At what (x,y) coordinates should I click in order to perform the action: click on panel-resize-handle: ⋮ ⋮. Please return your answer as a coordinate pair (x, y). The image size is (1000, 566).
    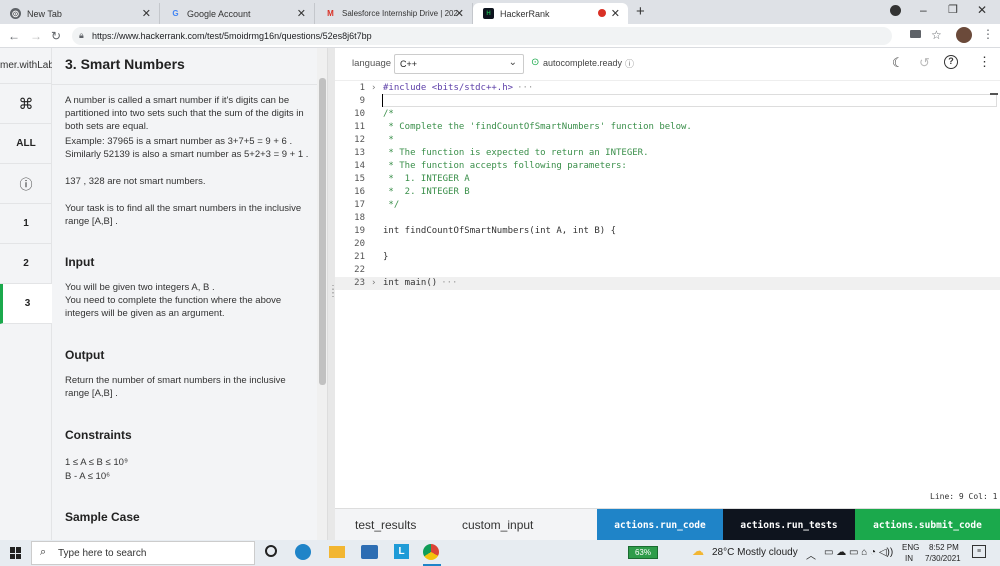
    Looking at the image, I should click on (332, 294).